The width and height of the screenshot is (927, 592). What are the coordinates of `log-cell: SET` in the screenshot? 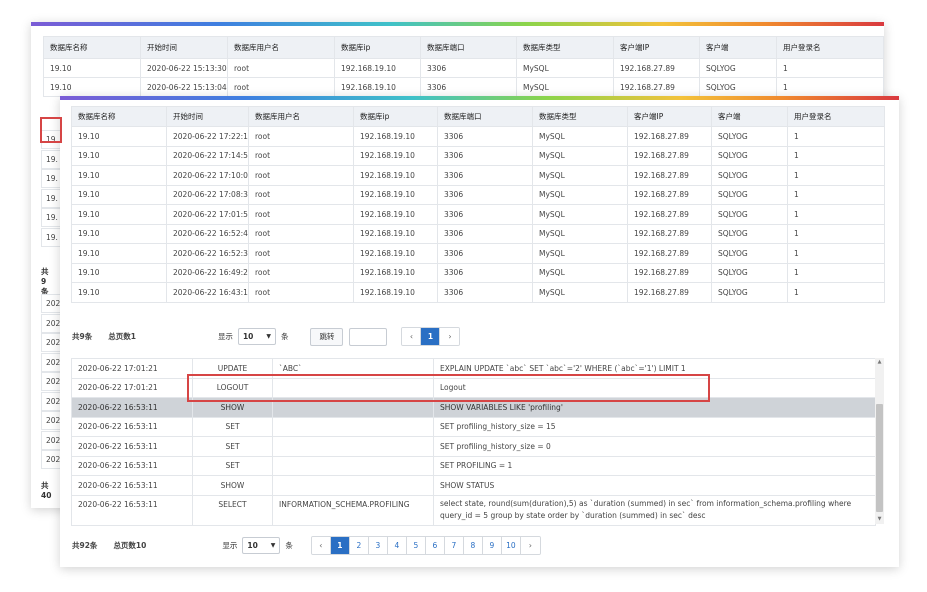 It's located at (232, 465).